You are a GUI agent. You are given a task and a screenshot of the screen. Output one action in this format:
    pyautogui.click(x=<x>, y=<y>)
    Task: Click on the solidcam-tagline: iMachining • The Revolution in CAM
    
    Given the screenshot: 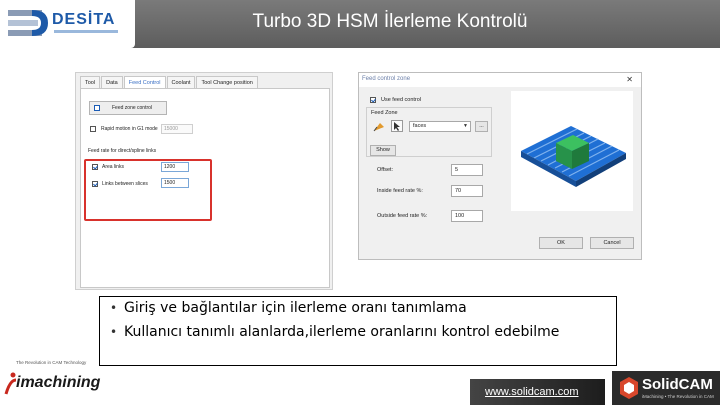 What is the action you would take?
    pyautogui.click(x=678, y=396)
    